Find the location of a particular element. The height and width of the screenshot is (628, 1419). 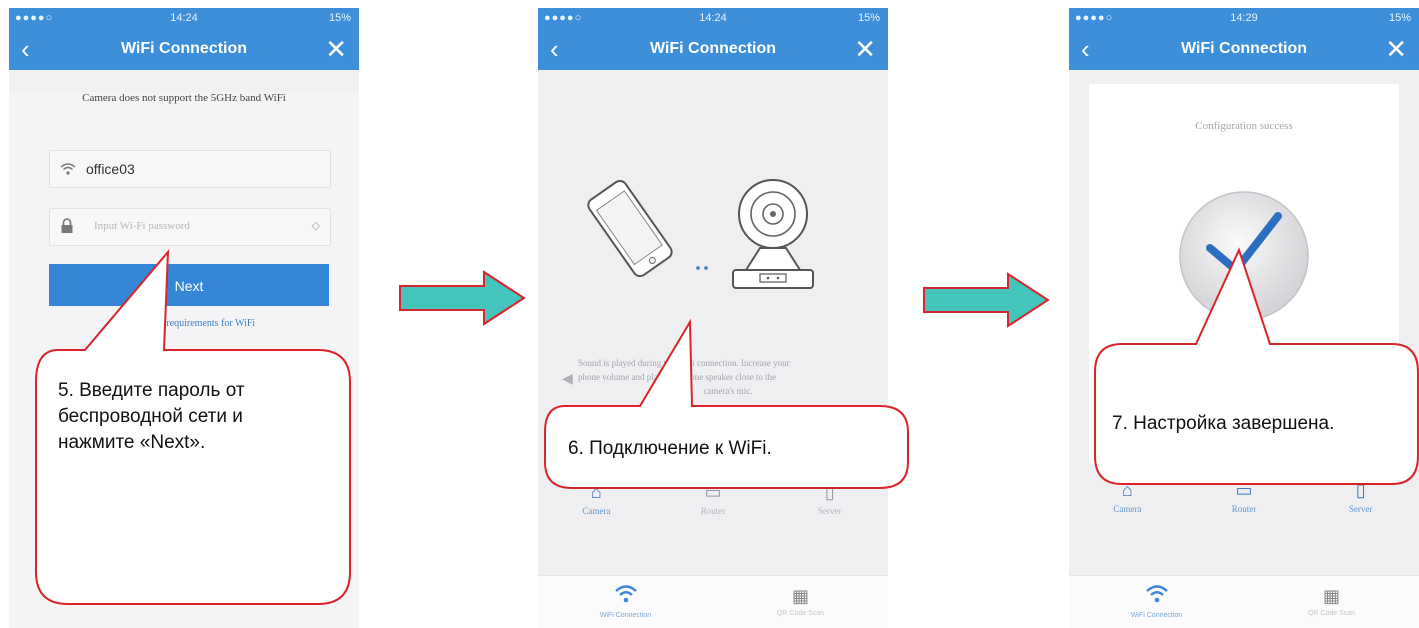

callout-line: беспроводной сети и is located at coordinates (150, 416).